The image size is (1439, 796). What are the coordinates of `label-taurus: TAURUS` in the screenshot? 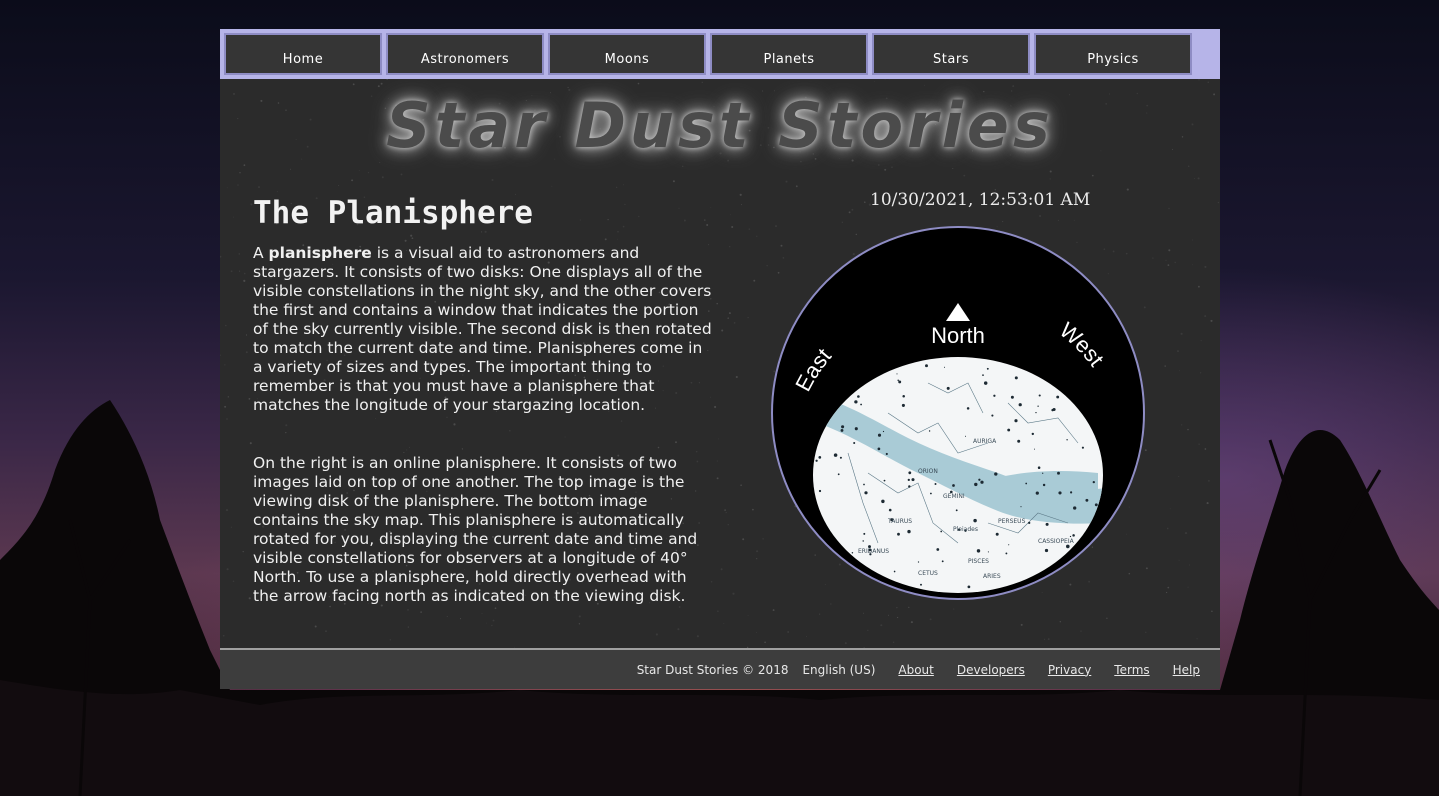 It's located at (899, 521).